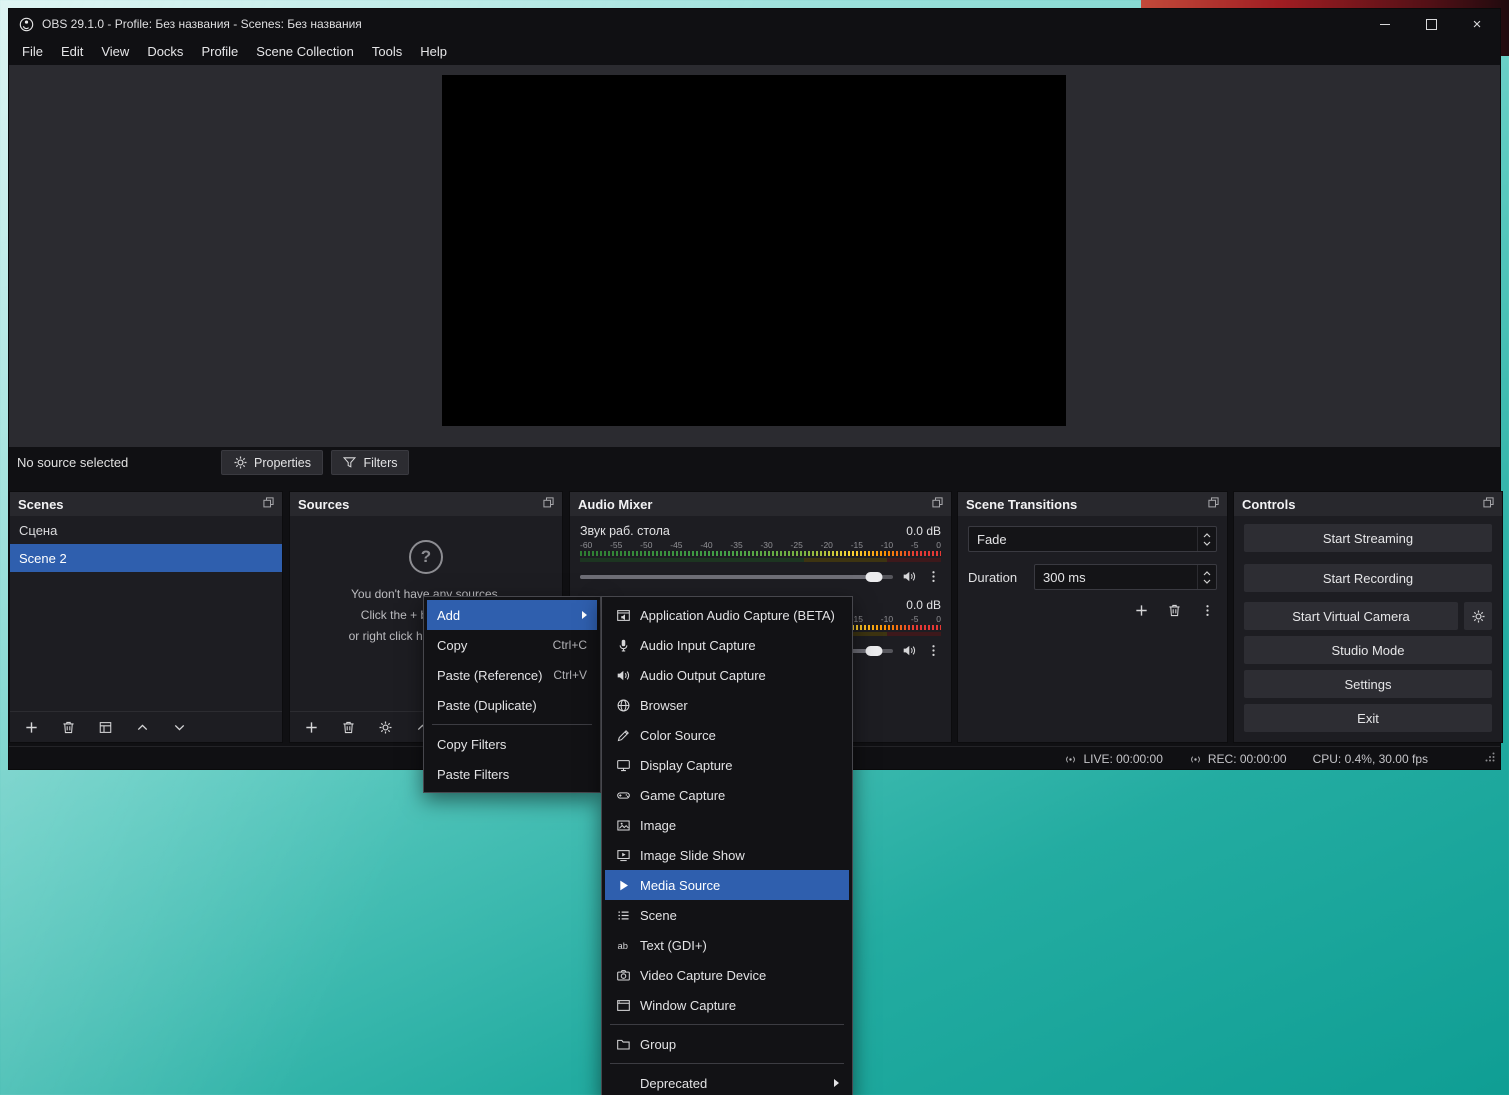 The width and height of the screenshot is (1509, 1095). I want to click on microphone-icon, so click(623, 645).